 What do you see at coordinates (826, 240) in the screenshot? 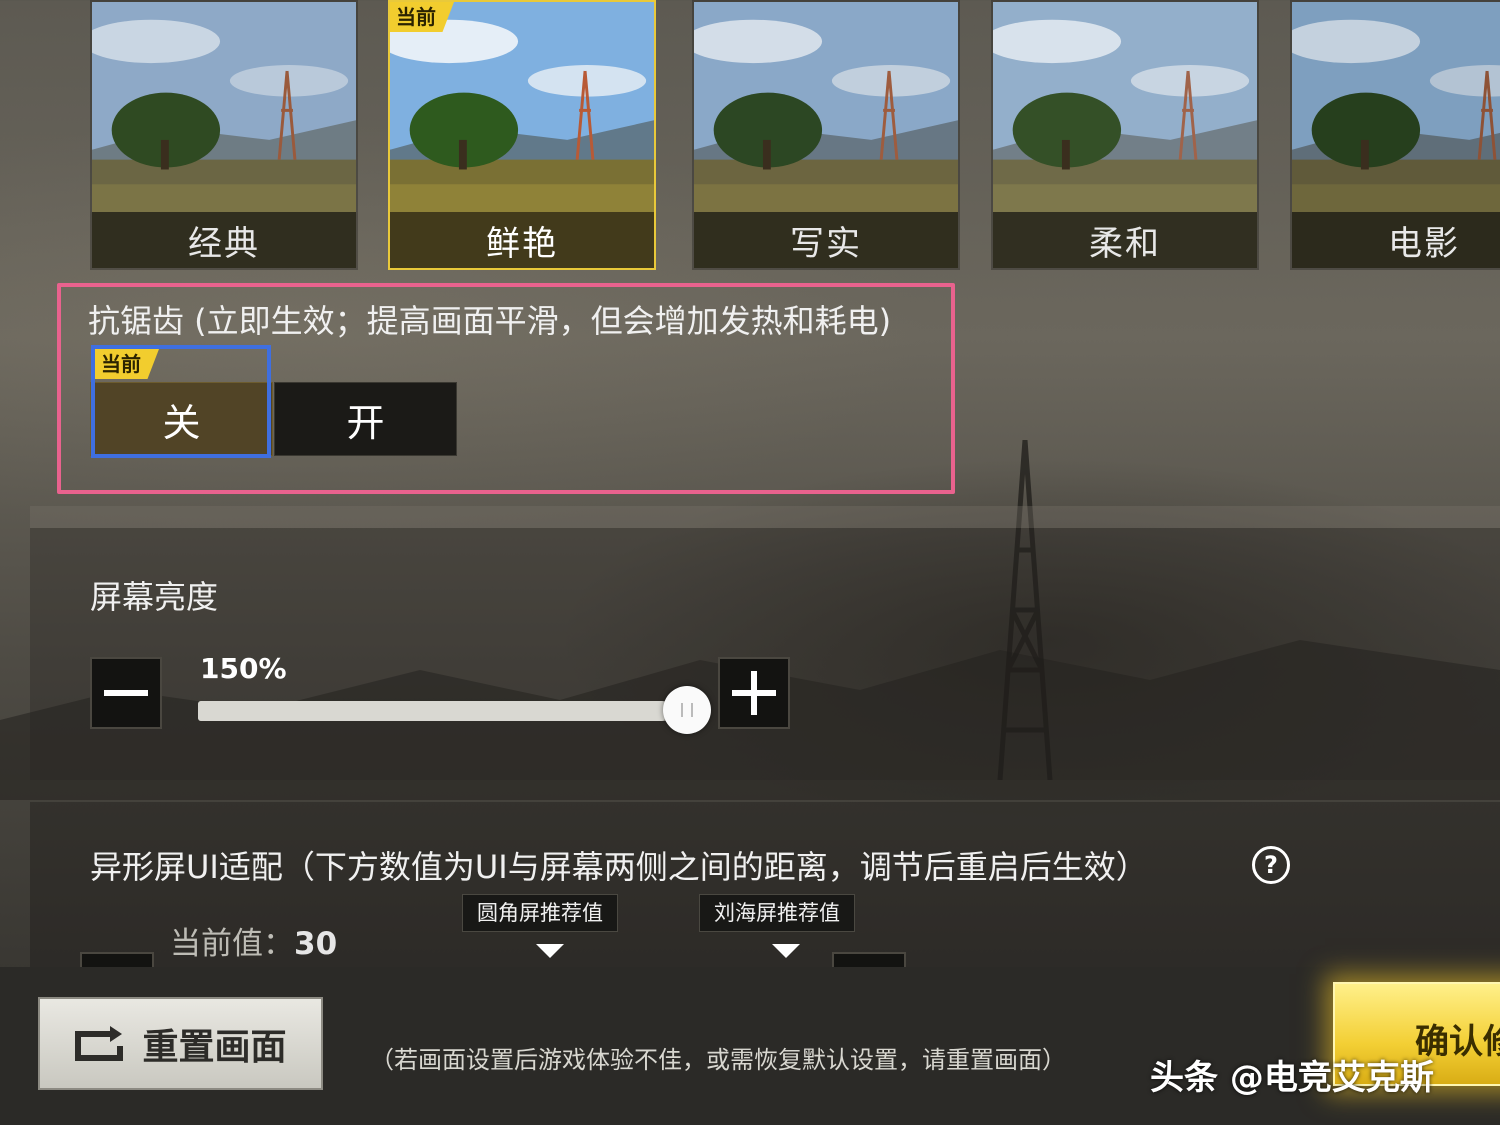
I see `preset-label: 写实` at bounding box center [826, 240].